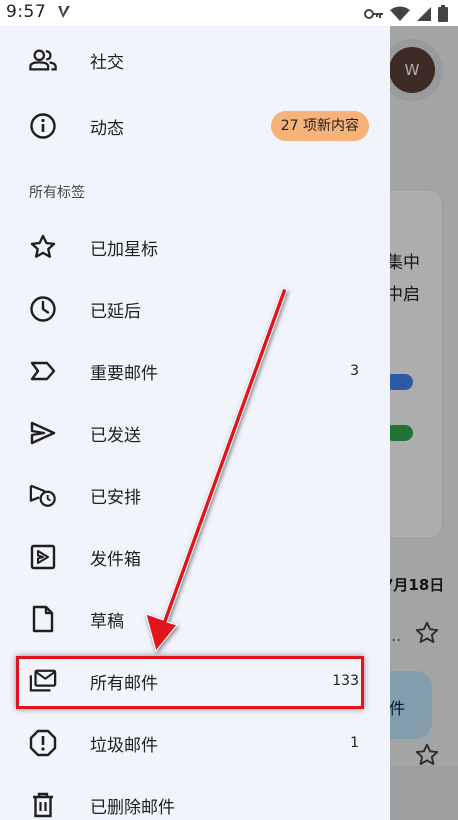 Image resolution: width=458 pixels, height=820 pixels. I want to click on drawer-item-sent: 已发送, so click(195, 433).